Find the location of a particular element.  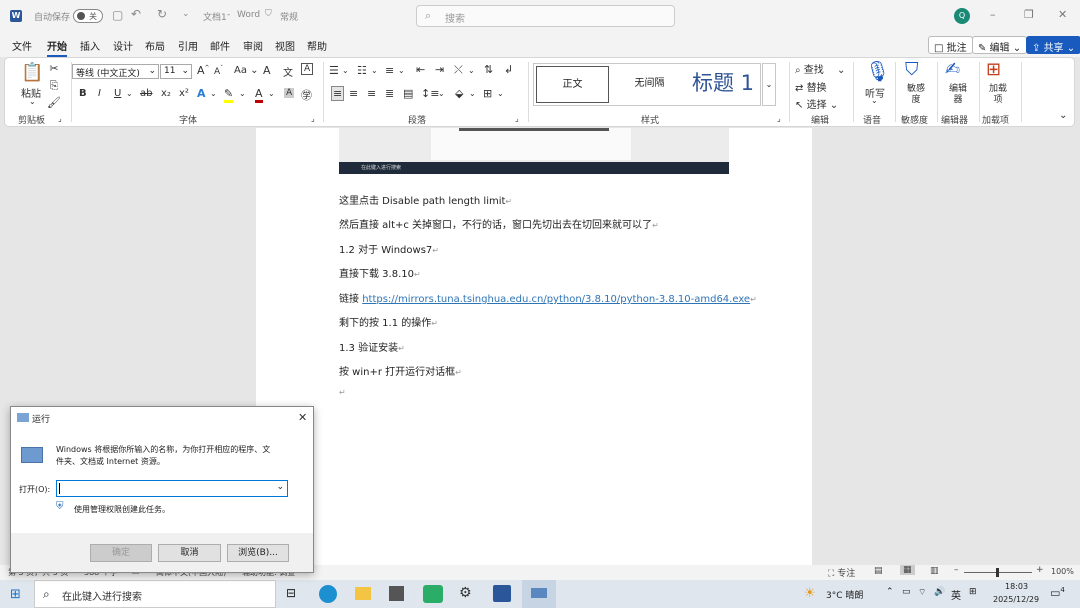

underline-dropdown-icon: ⌄ is located at coordinates (129, 93).